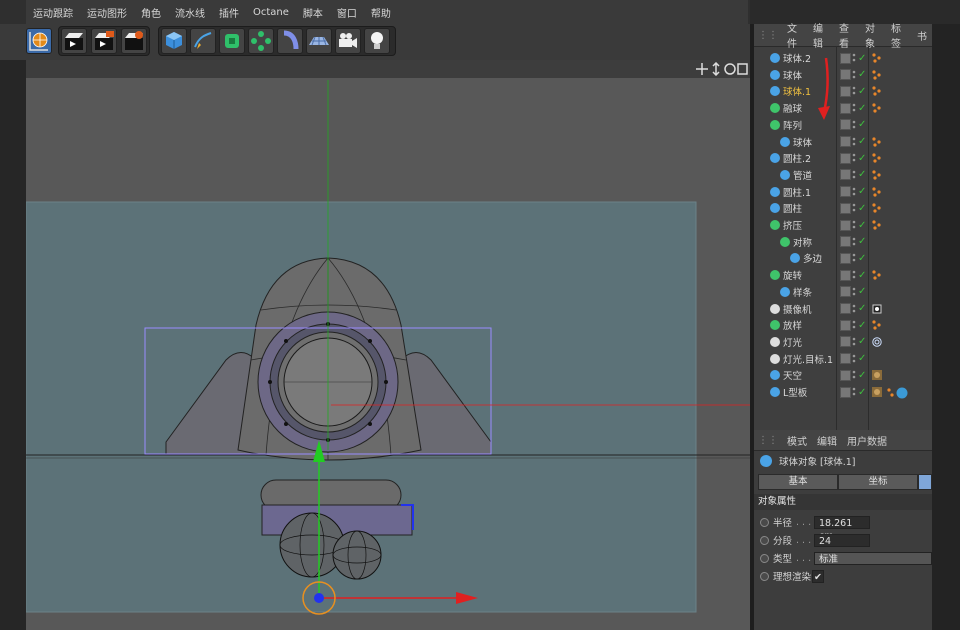 This screenshot has width=960, height=630. Describe the element at coordinates (899, 35) in the screenshot. I see `om-menu-item: 标签` at that location.